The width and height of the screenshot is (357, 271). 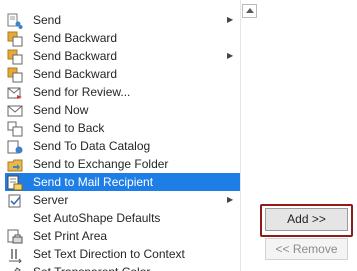 I want to click on print-area-icon, so click(x=15, y=236).